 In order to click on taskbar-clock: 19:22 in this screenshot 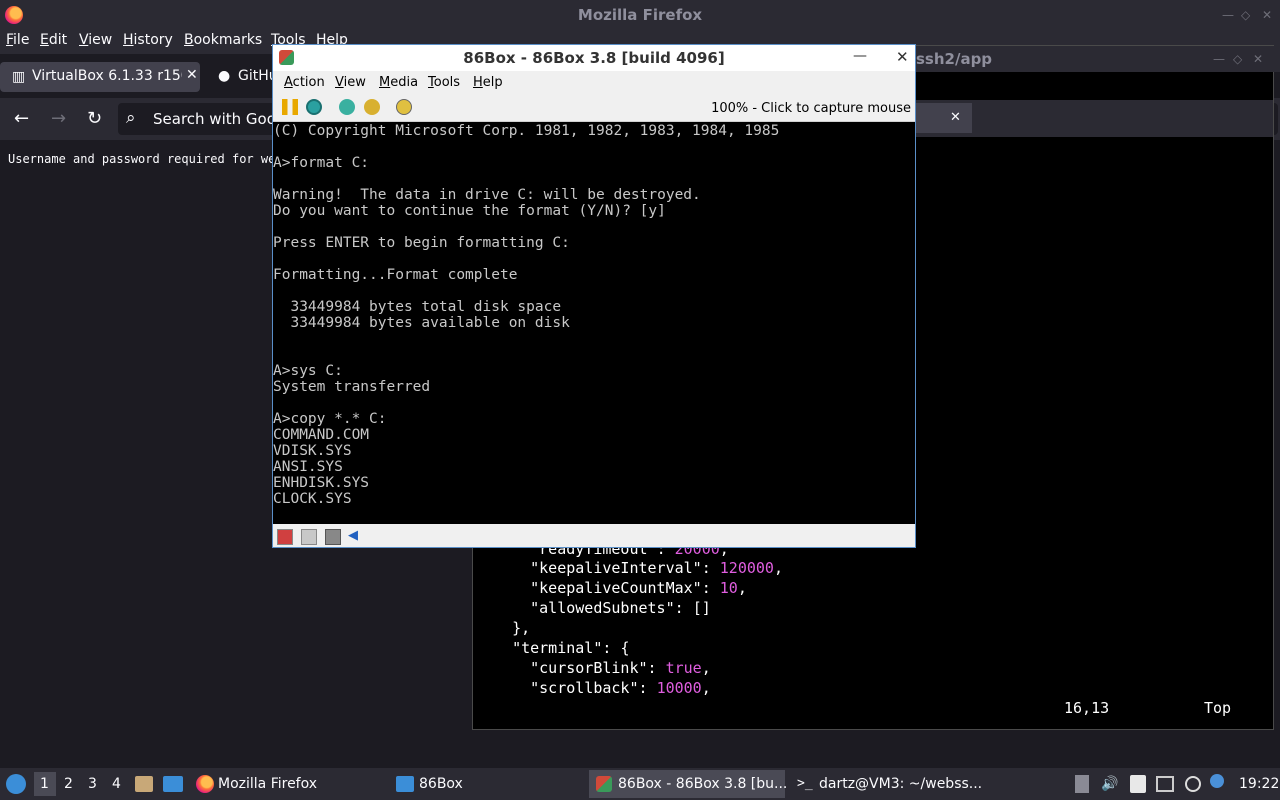, I will do `click(1259, 784)`.